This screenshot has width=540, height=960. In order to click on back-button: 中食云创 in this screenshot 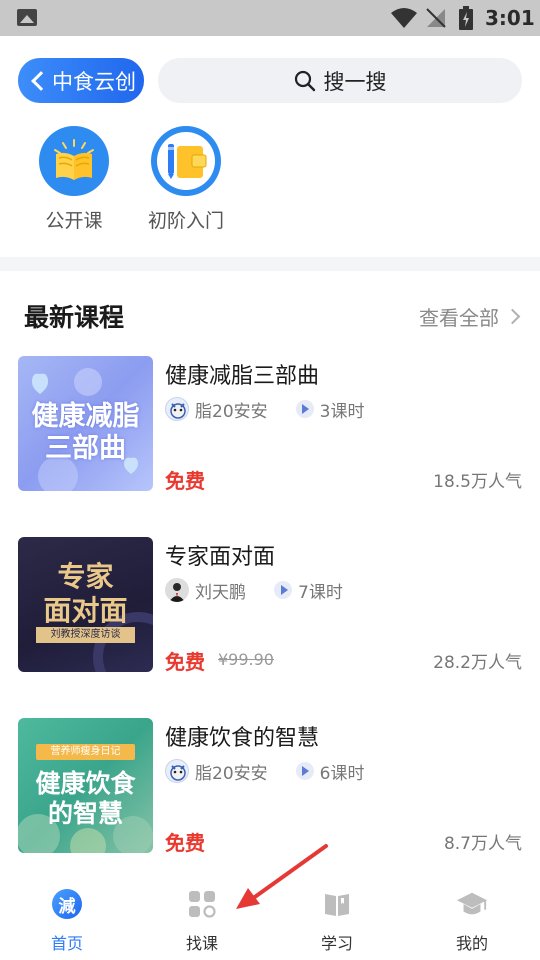, I will do `click(81, 80)`.